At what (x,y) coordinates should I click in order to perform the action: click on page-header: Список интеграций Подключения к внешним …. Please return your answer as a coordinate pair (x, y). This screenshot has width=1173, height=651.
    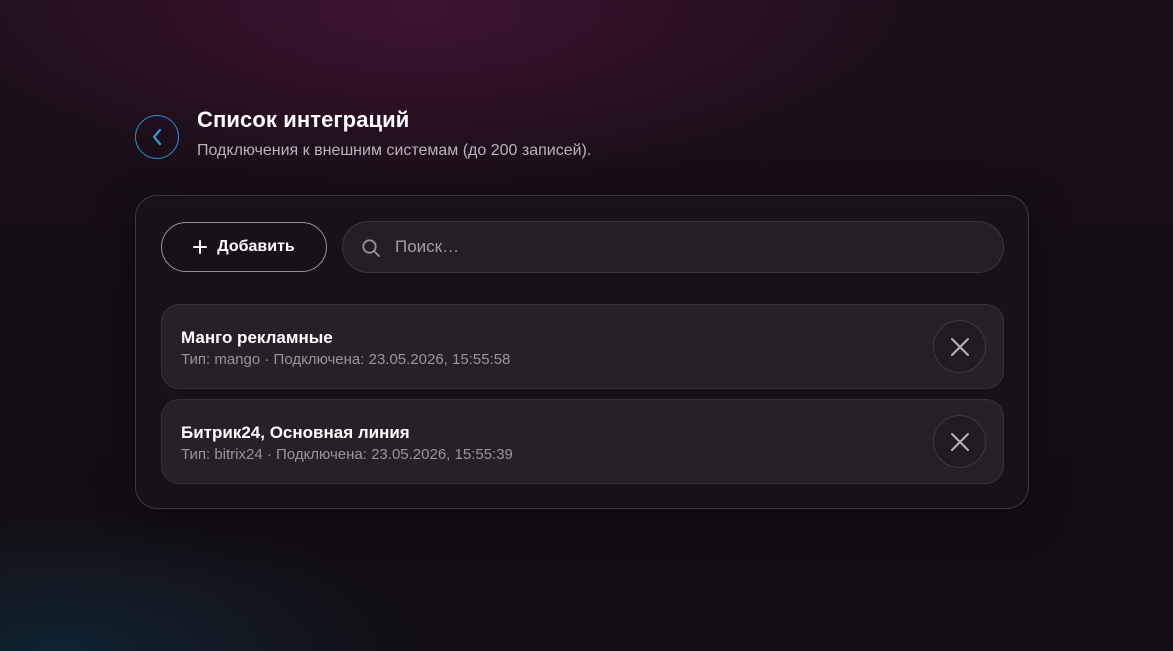
    Looking at the image, I should click on (435, 140).